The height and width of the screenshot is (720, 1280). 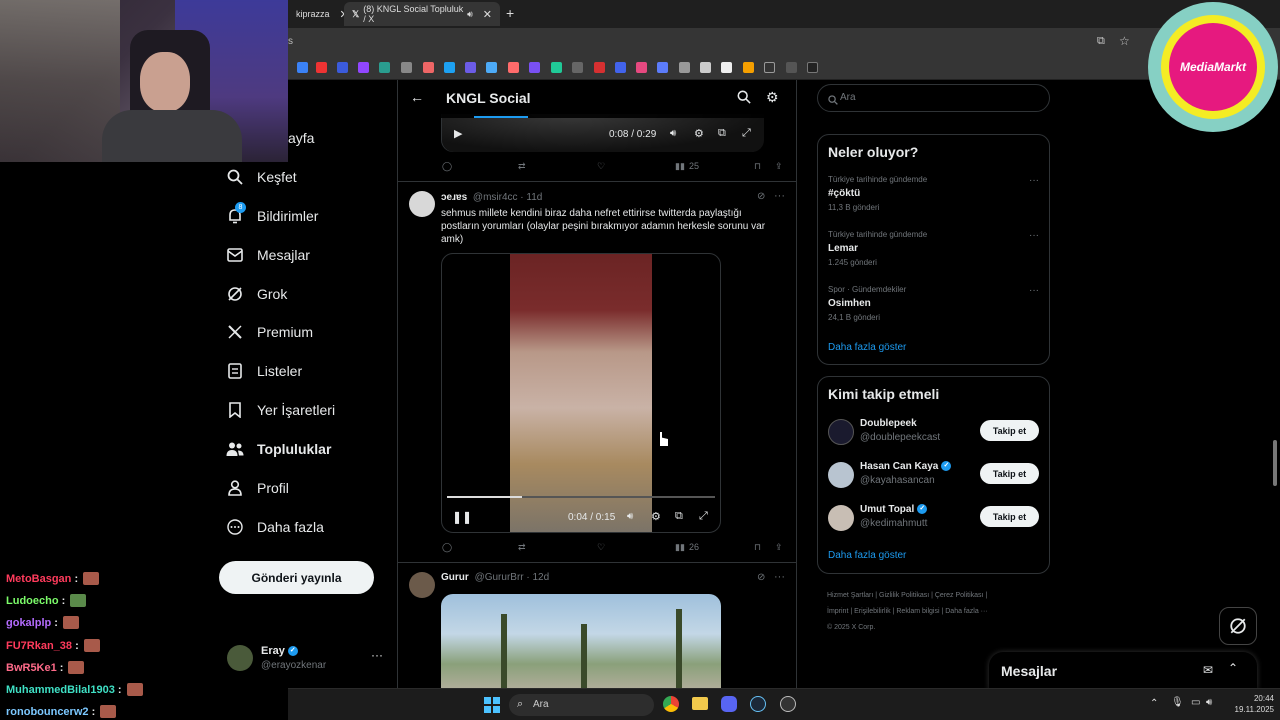 I want to click on microphone-icon: 🎙︎, so click(x=1177, y=702).